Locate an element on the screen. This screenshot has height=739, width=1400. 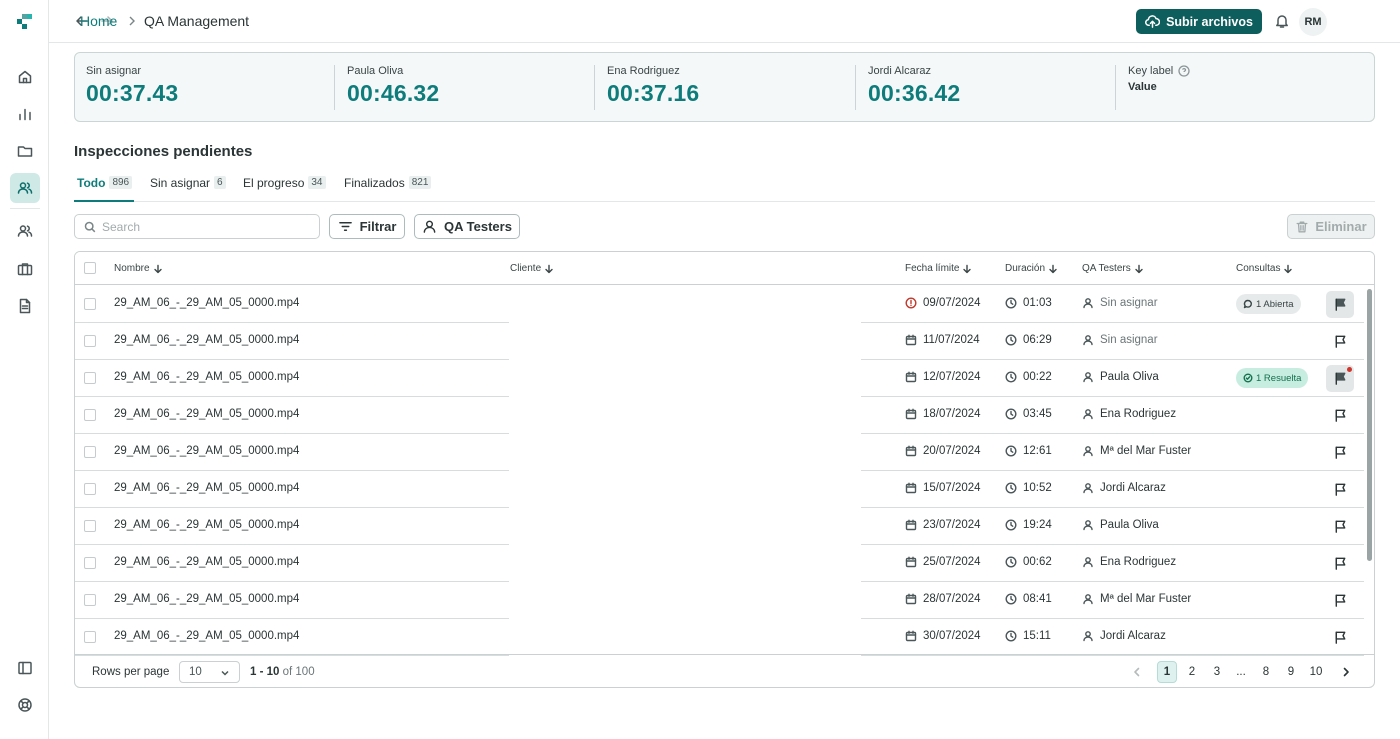
column-header-duration: Duración is located at coordinates (1031, 268).